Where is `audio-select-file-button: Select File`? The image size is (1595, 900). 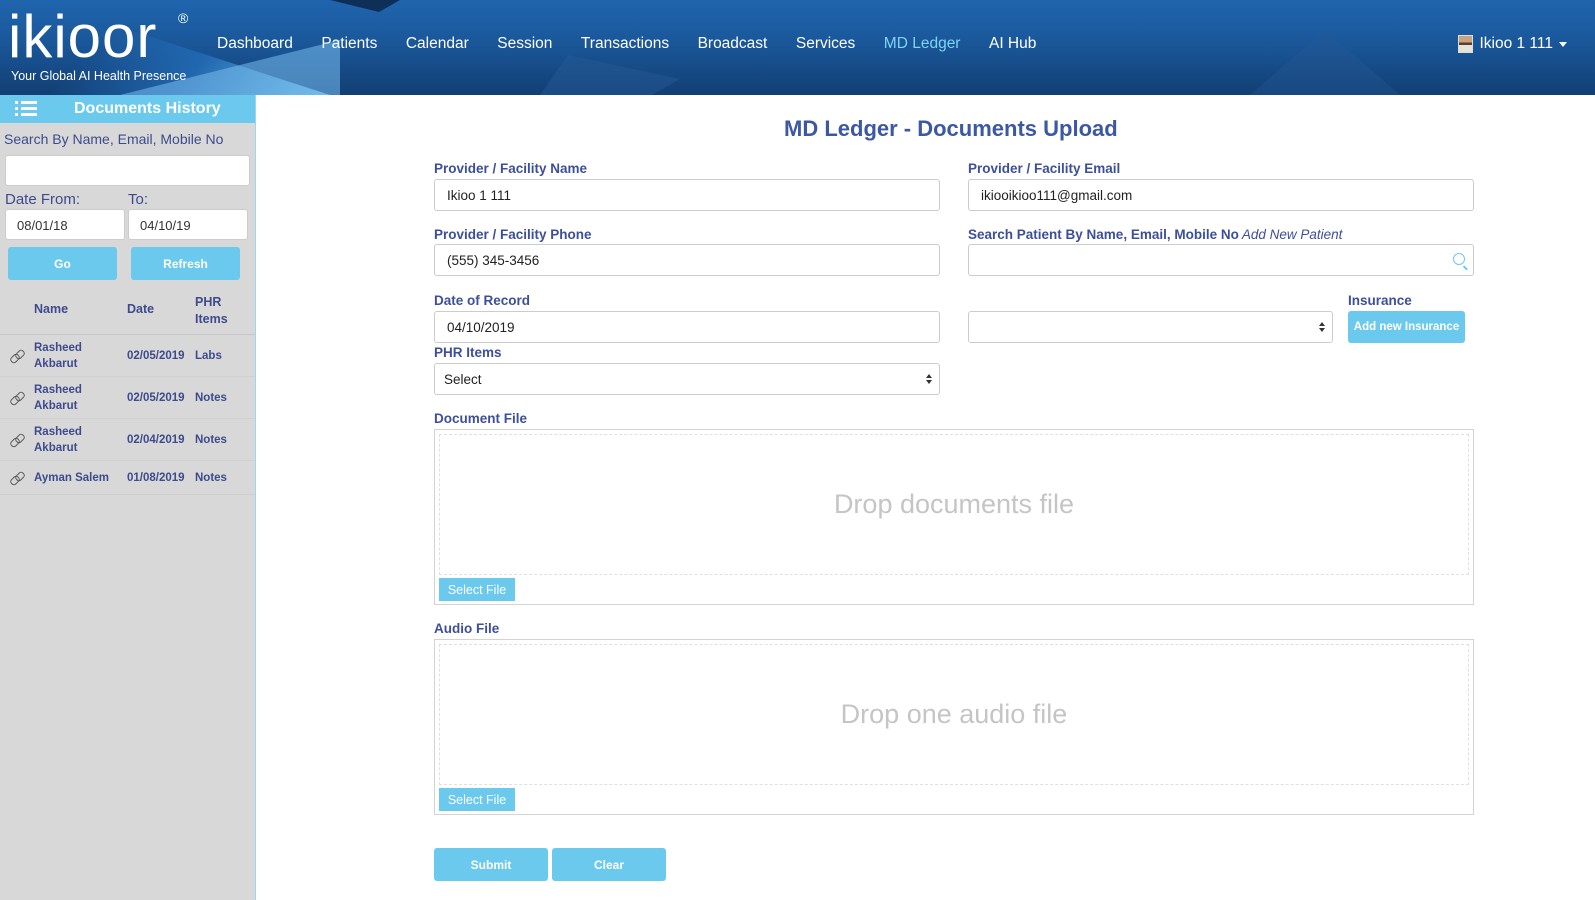
audio-select-file-button: Select File is located at coordinates (477, 799).